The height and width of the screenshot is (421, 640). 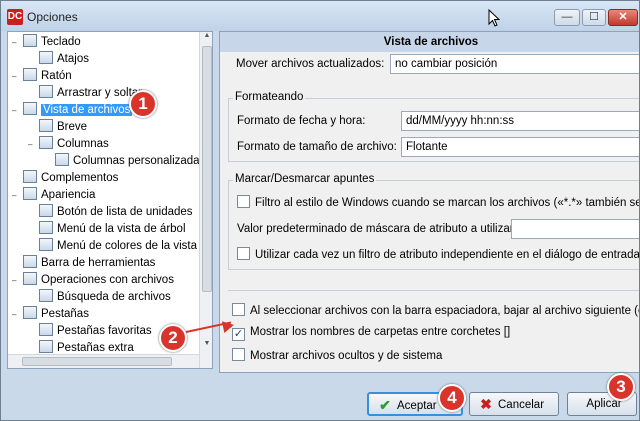 I want to click on size-format-select: Flotante, so click(x=520, y=147).